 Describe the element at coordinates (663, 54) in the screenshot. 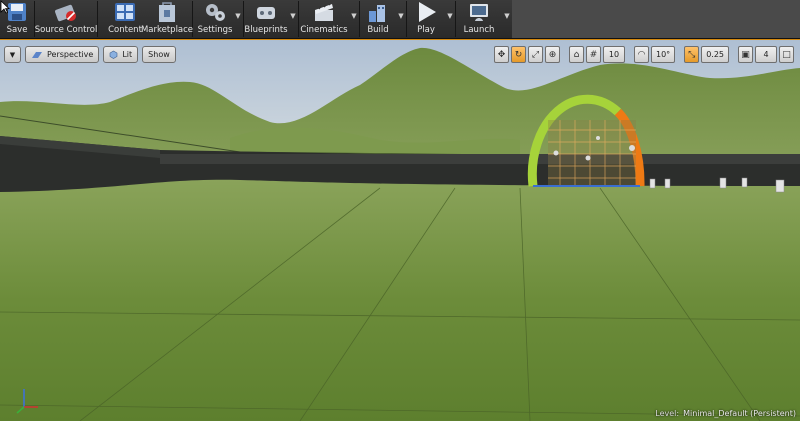

I see `rotation-snap-value: 10°` at that location.